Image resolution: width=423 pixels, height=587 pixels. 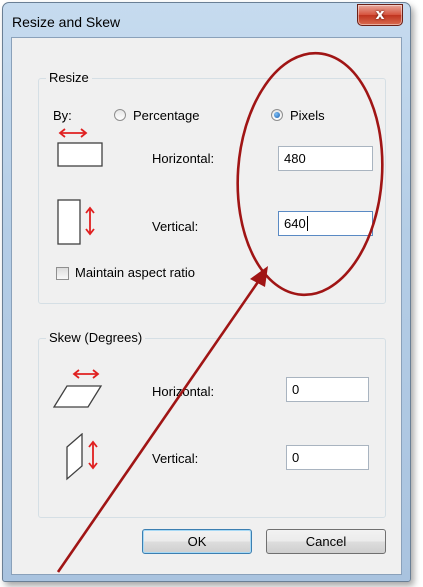 I want to click on resize-group-label: Resize, so click(x=69, y=77).